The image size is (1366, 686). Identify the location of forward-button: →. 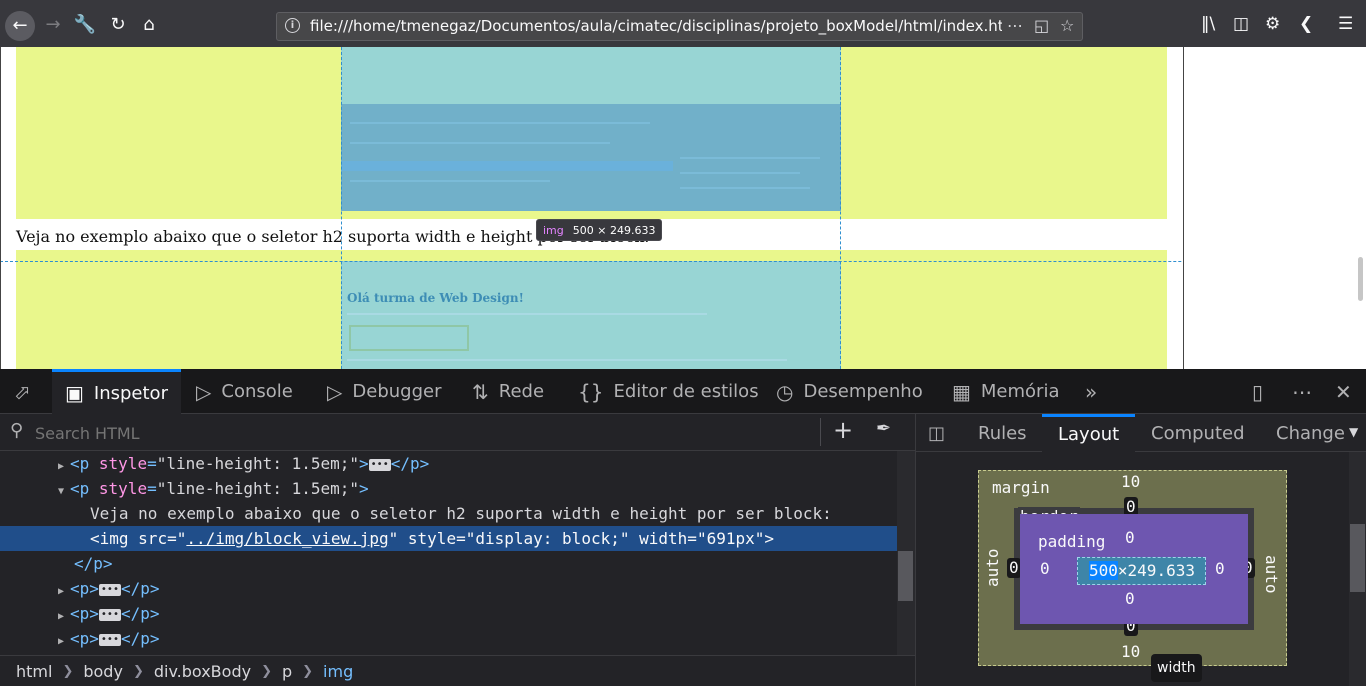
(53, 25).